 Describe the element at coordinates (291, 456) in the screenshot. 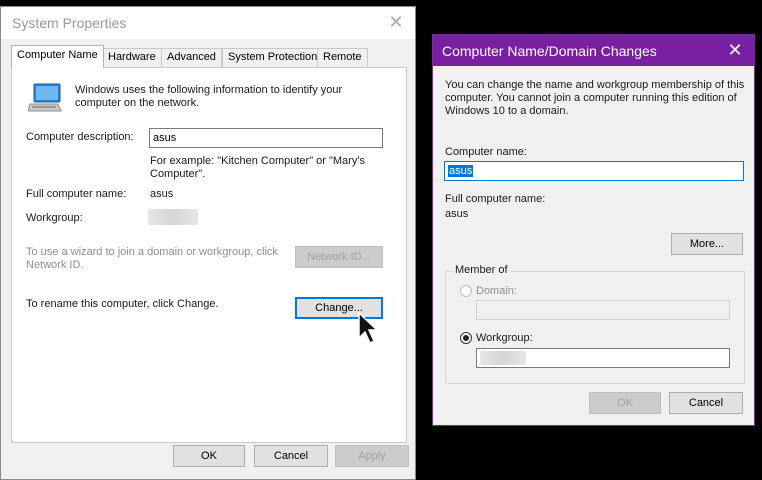

I see `cancel-button: Cancel` at that location.